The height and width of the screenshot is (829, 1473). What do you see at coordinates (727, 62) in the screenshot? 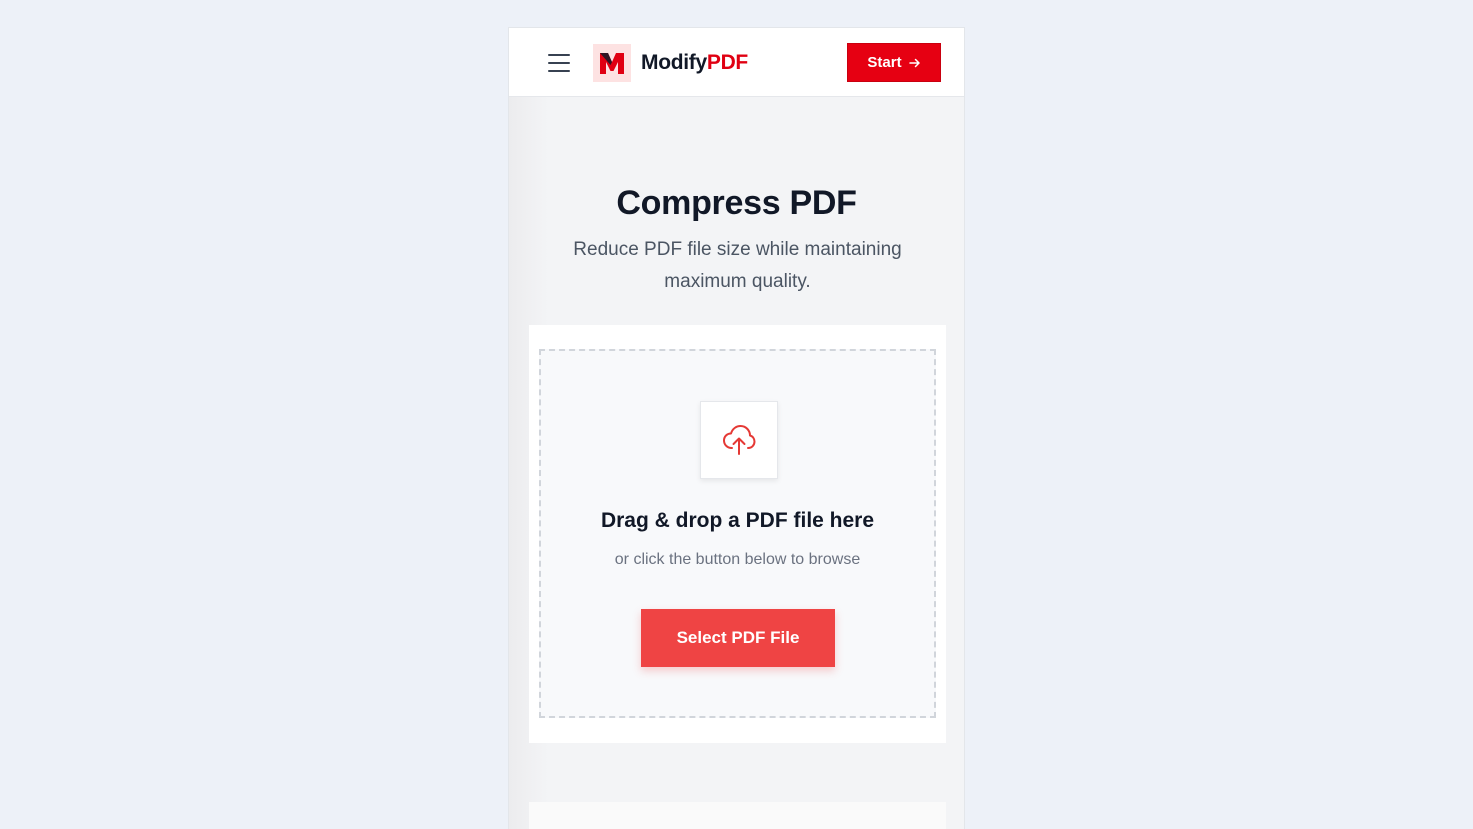
I see `logo-text-accent: PDF` at bounding box center [727, 62].